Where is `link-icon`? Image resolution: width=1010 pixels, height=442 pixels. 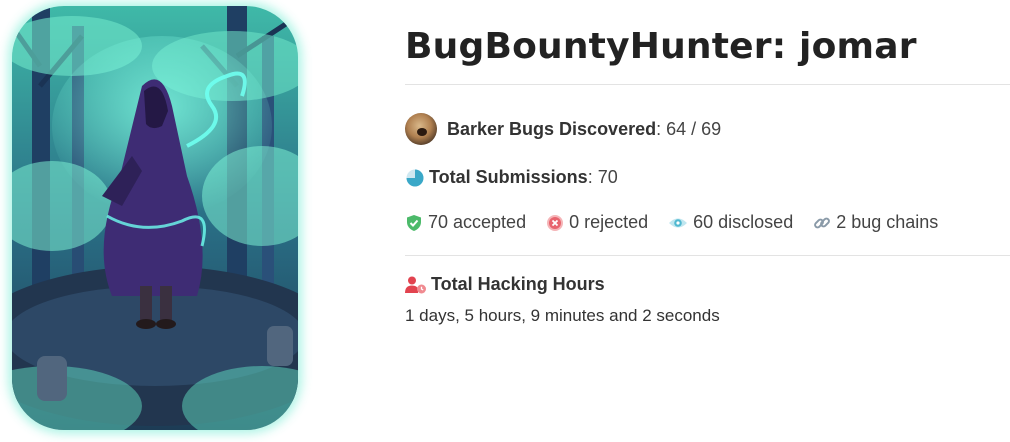 link-icon is located at coordinates (822, 222).